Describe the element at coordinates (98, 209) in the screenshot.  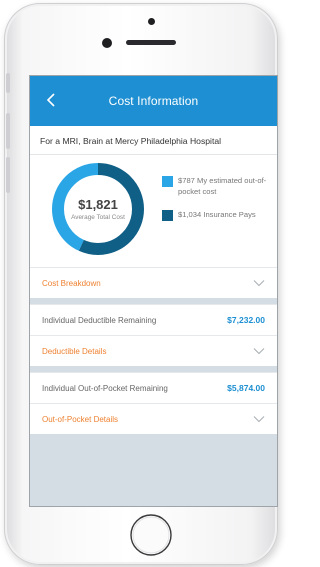
I see `cost-donut-chart` at that location.